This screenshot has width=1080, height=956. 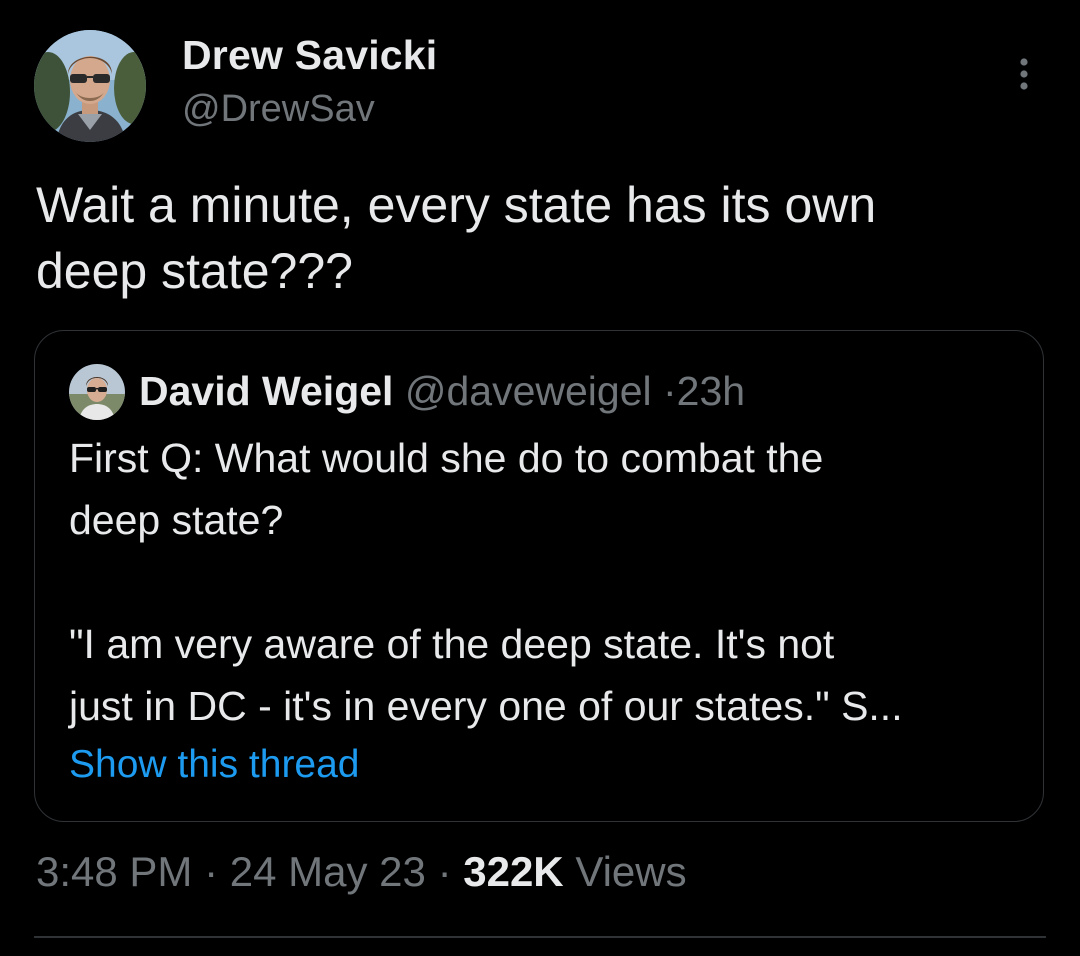 What do you see at coordinates (630, 871) in the screenshot?
I see `views-label: Views` at bounding box center [630, 871].